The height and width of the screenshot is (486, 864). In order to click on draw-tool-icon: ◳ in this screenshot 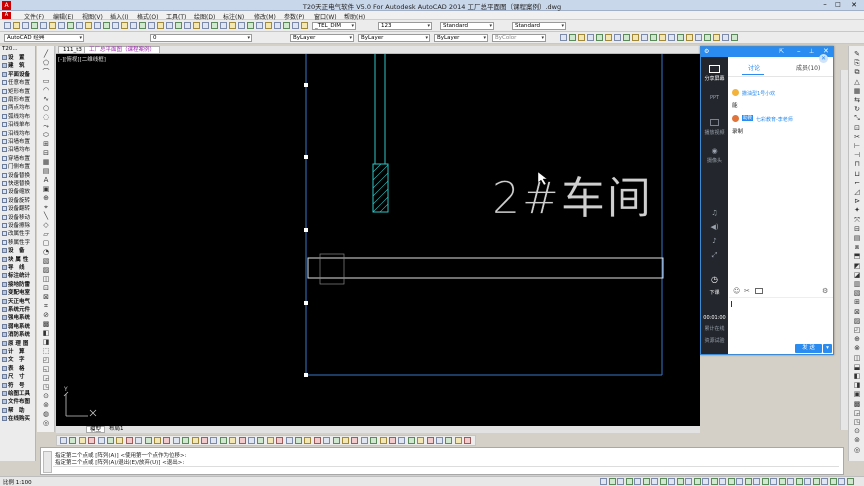, I will do `click(46, 387)`.